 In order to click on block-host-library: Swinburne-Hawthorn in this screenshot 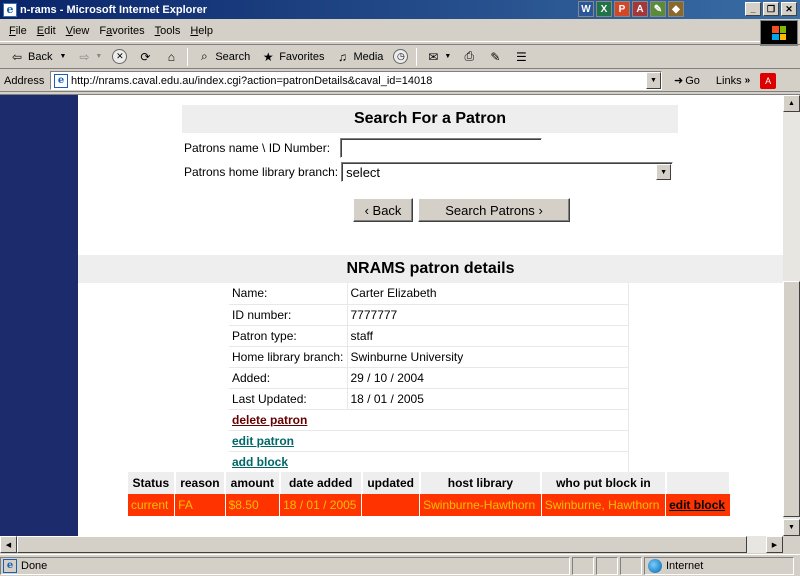, I will do `click(480, 505)`.